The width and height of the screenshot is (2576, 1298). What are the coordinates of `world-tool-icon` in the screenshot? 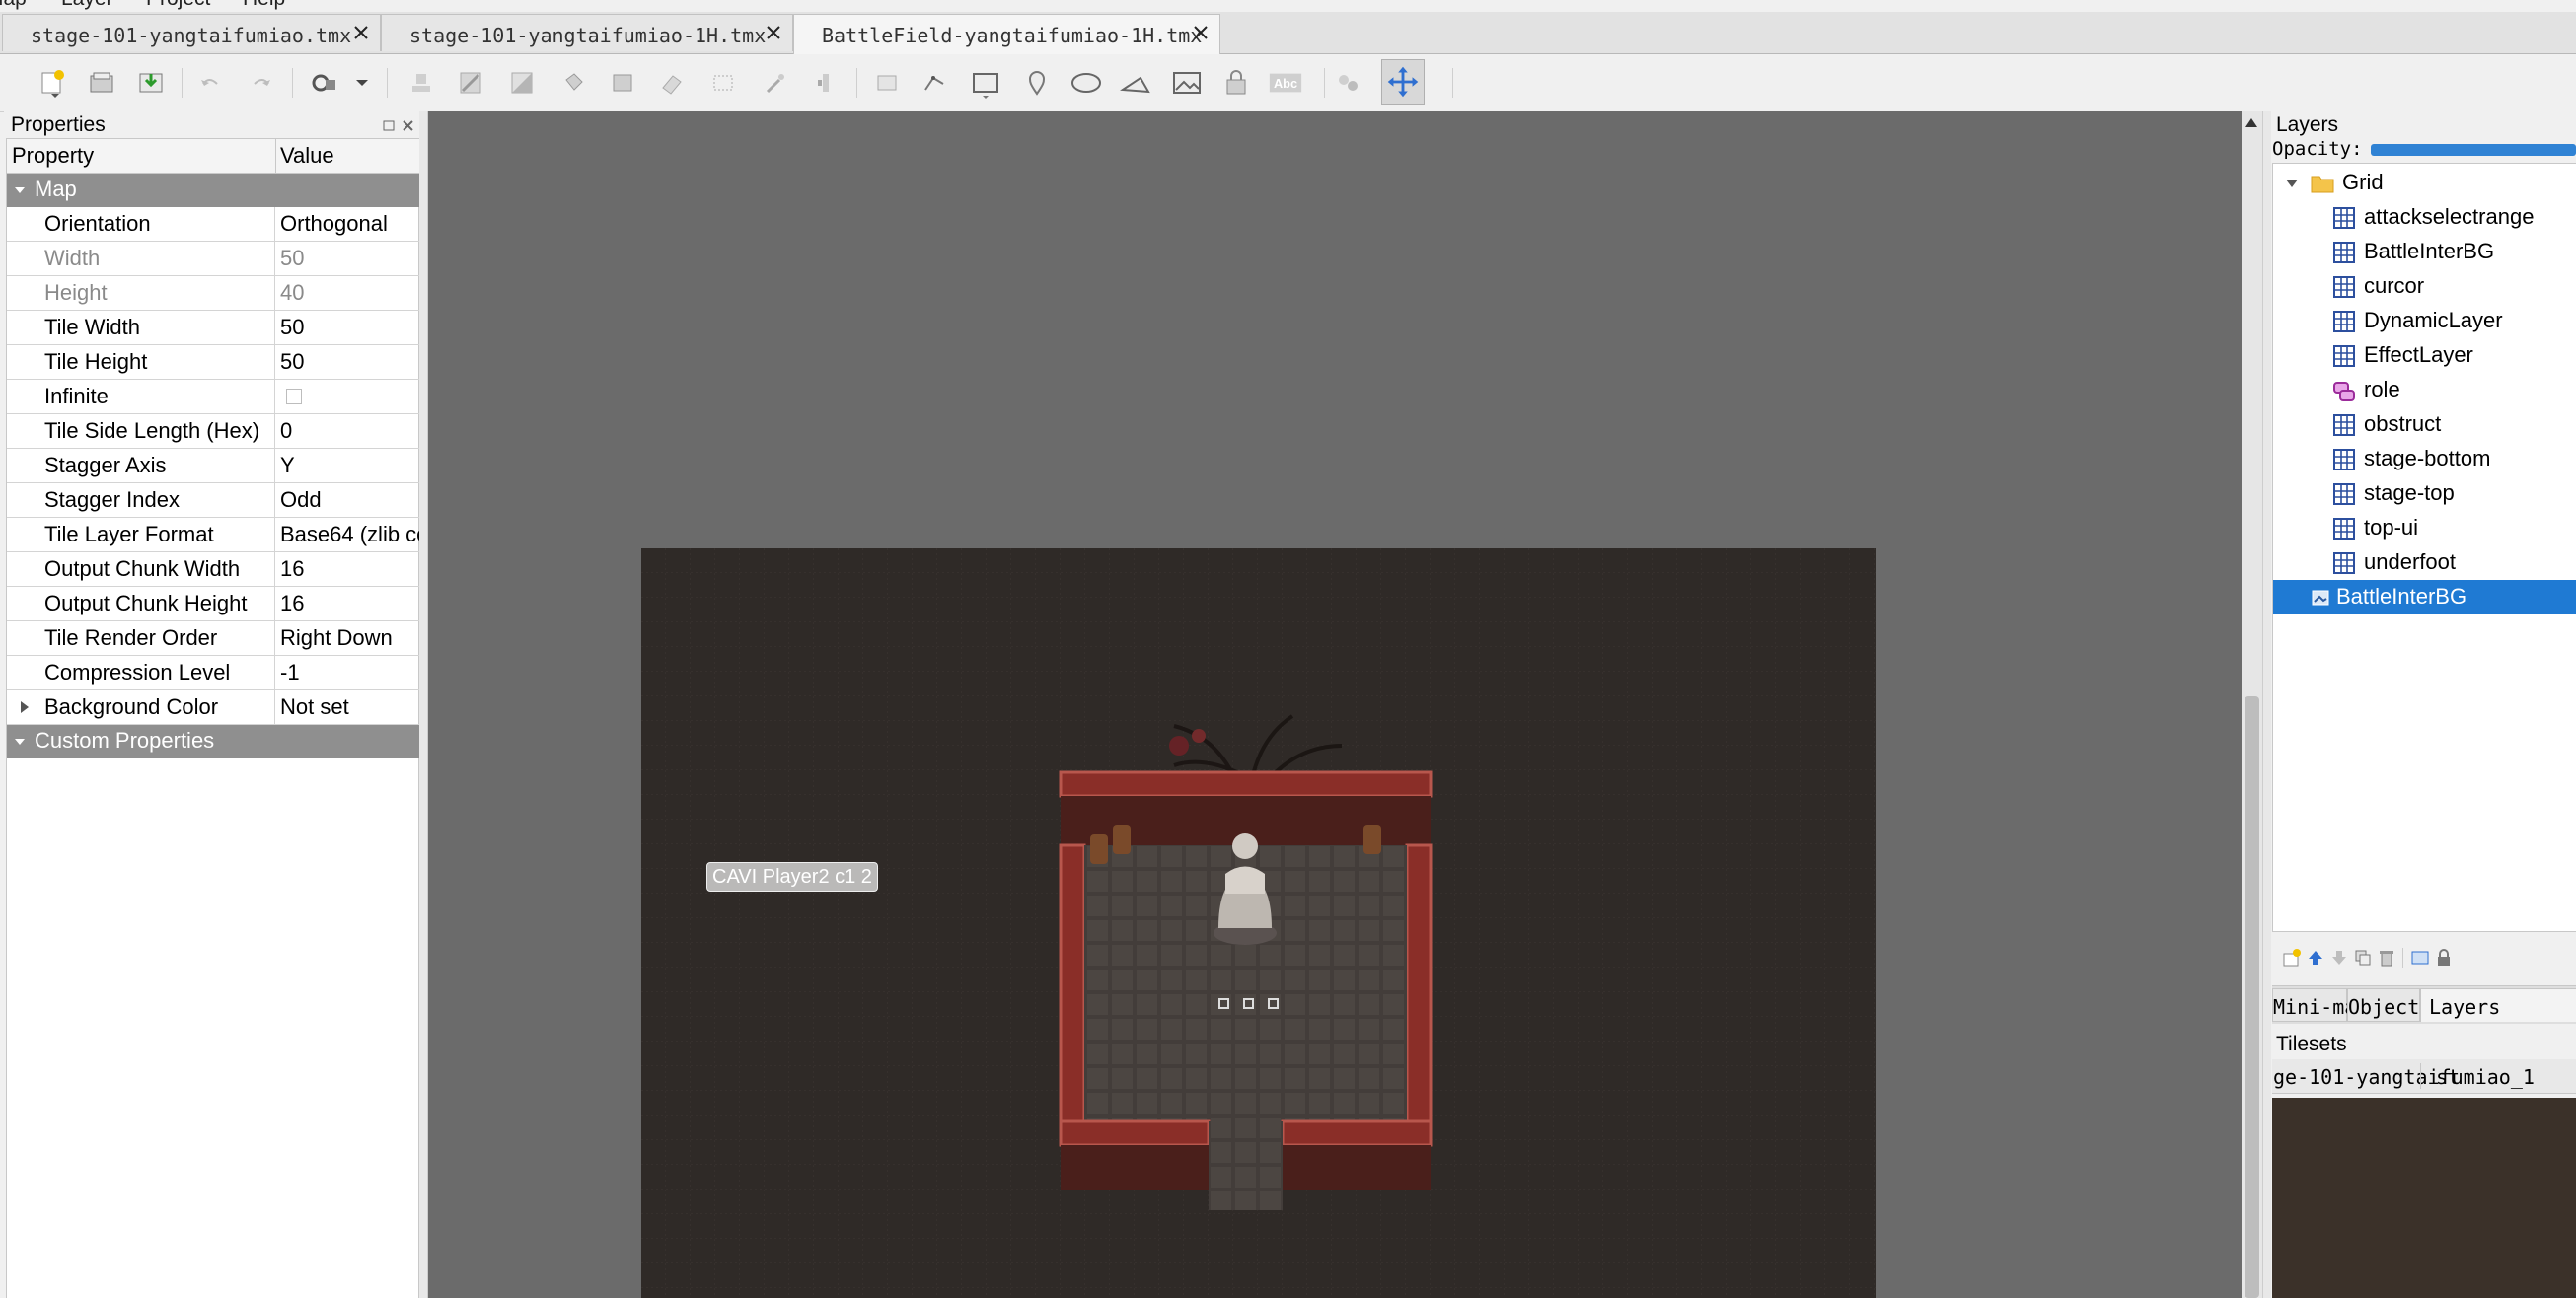 It's located at (1403, 82).